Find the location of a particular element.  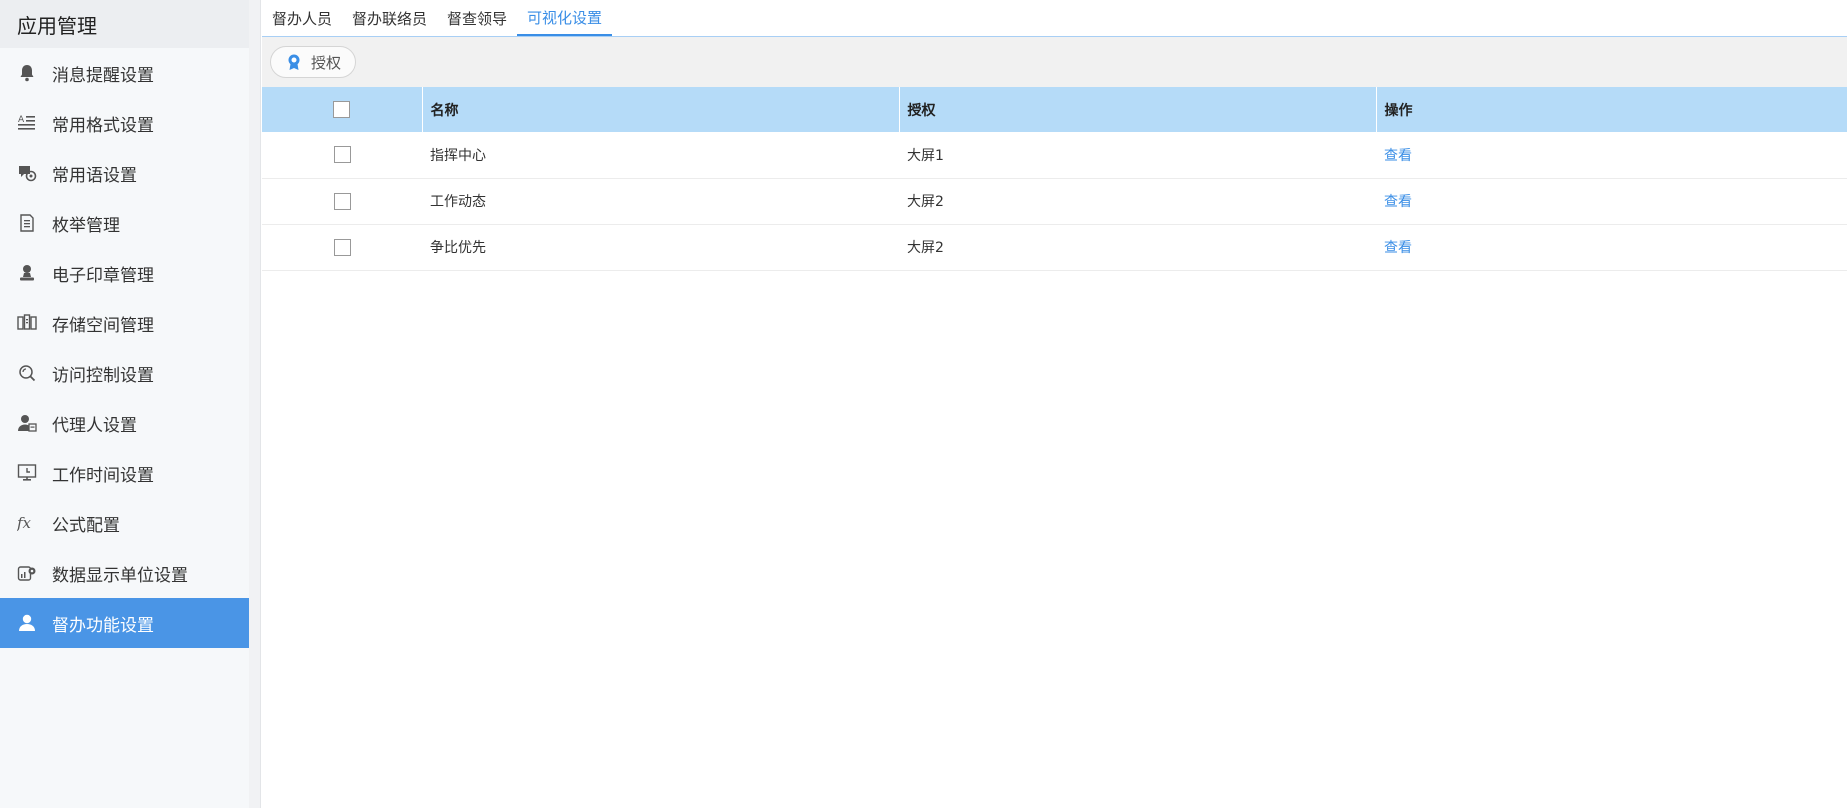

sidebar-item-label: 数据显示单位设置 is located at coordinates (120, 575).